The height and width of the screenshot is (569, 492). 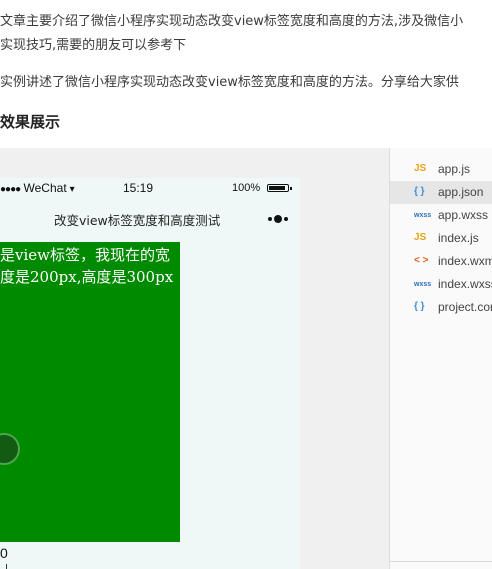 What do you see at coordinates (10, 189) in the screenshot?
I see `signal-dots-icon: ●●●●` at bounding box center [10, 189].